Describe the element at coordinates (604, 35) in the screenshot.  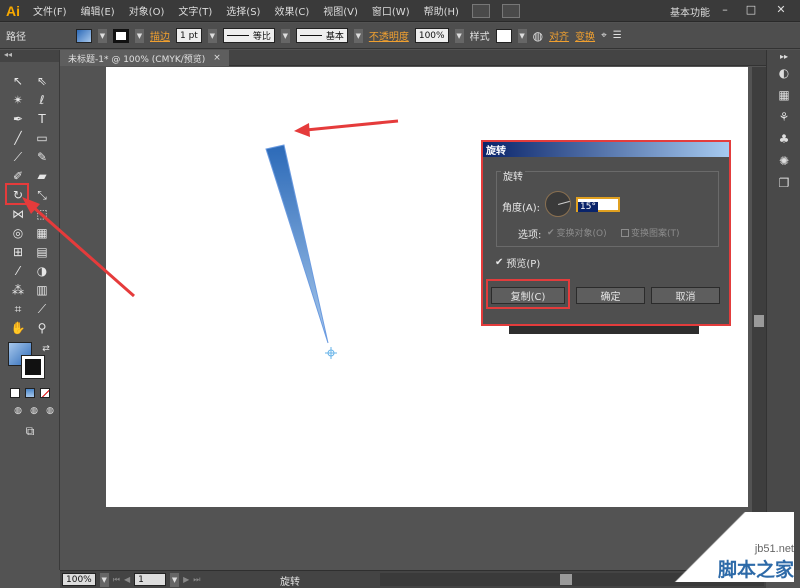
I see `isolate-icon: ⌖` at that location.